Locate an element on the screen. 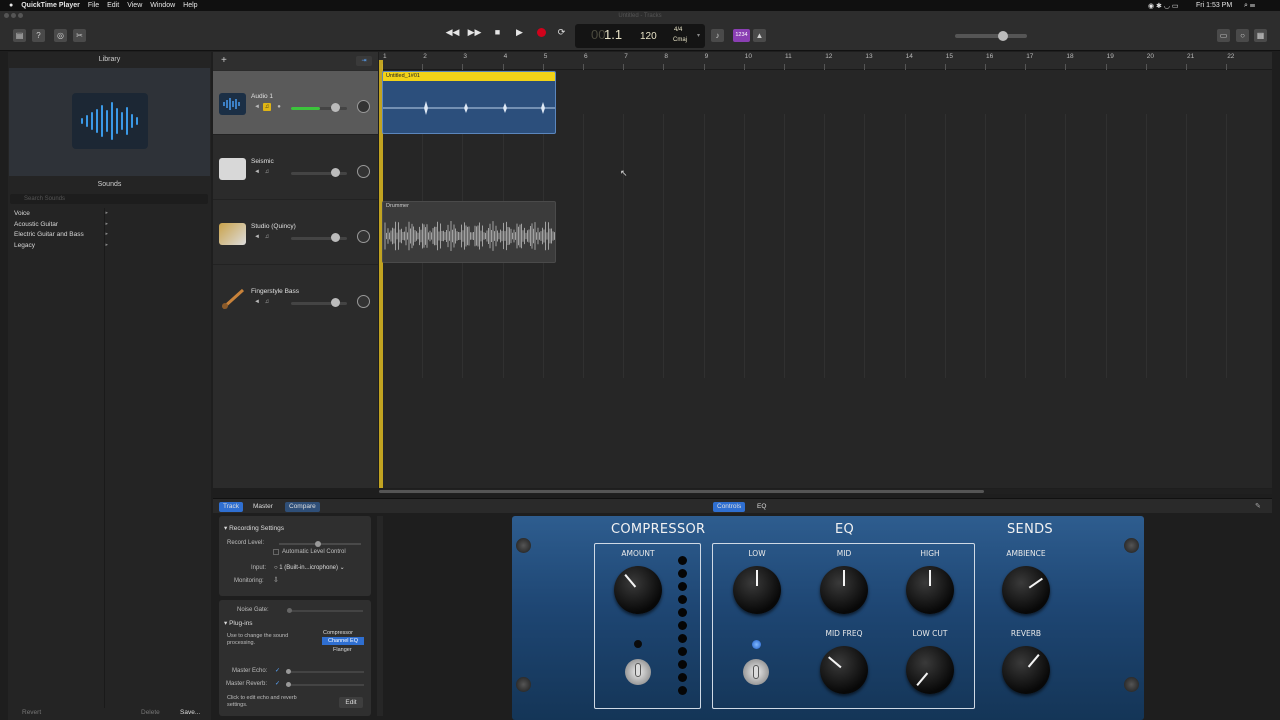  lcd-display: 00 1.1 120 4/4 Cmaj ▾ is located at coordinates (640, 36).